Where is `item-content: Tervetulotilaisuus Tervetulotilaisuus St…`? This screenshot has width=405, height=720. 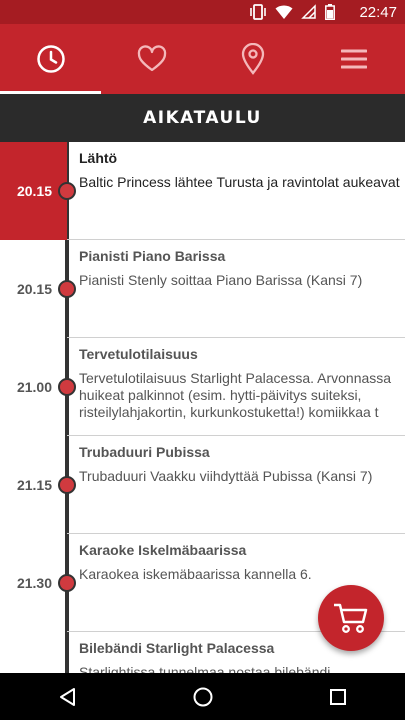 item-content: Tervetulotilaisuus Tervetulotilaisuus St… is located at coordinates (236, 387).